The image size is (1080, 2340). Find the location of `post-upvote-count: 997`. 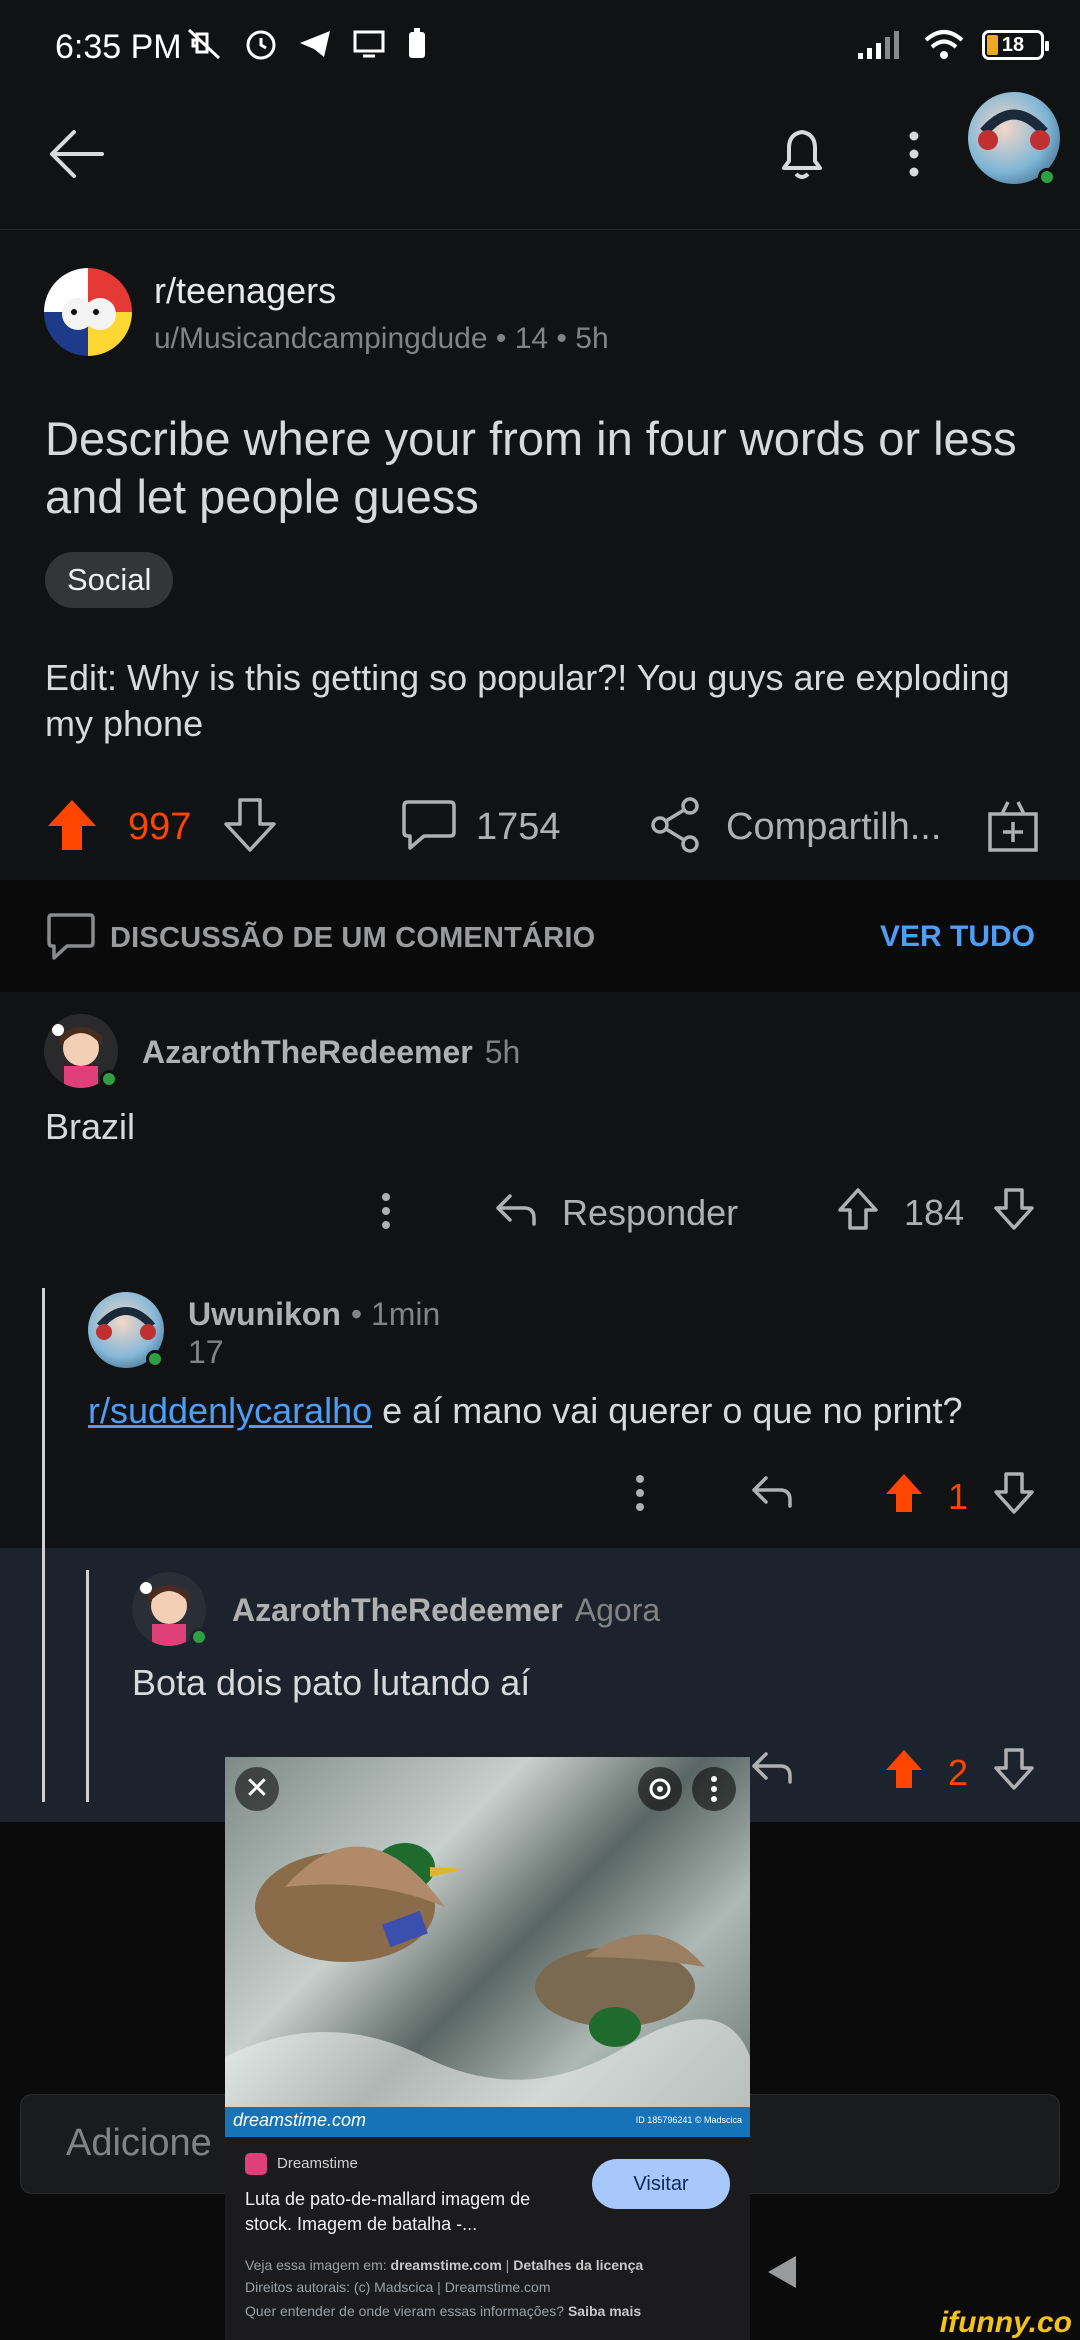

post-upvote-count: 997 is located at coordinates (160, 827).